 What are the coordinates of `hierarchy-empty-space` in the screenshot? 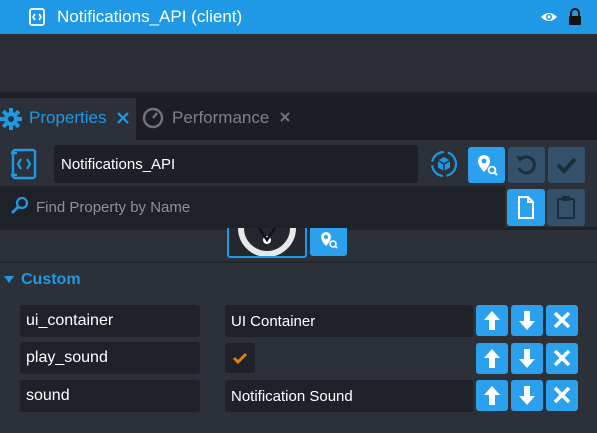 It's located at (298, 66).